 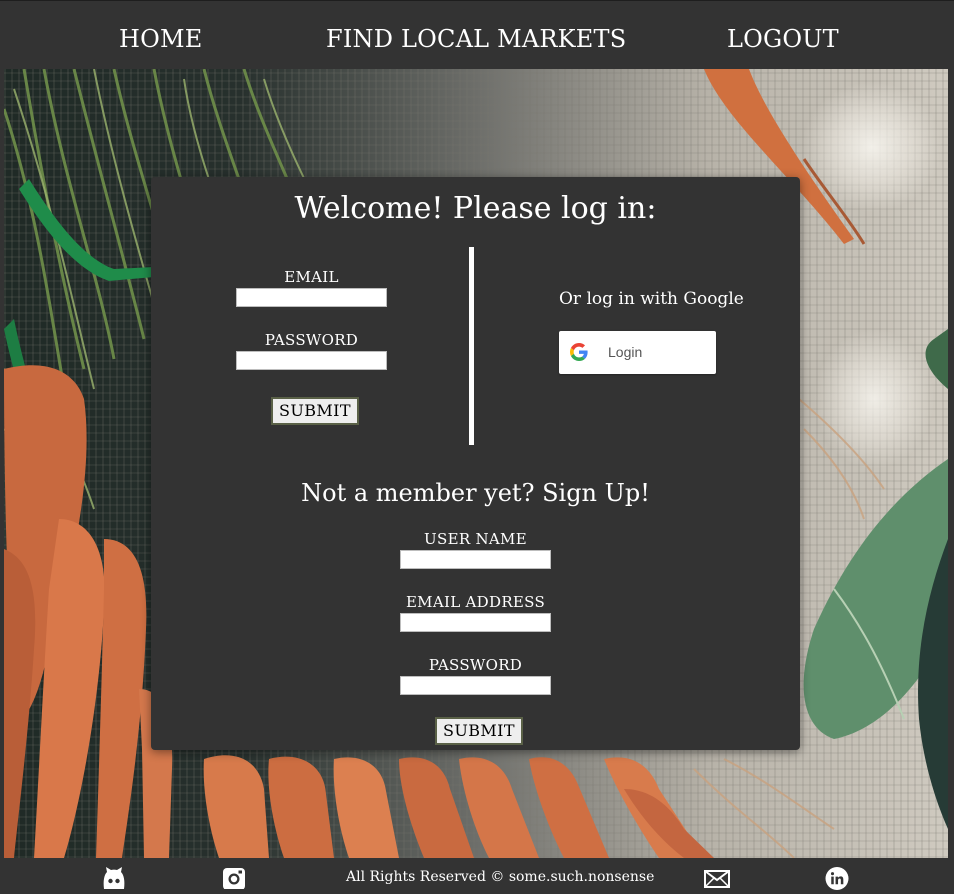 What do you see at coordinates (315, 411) in the screenshot?
I see `login-submit-button: SUBMIT` at bounding box center [315, 411].